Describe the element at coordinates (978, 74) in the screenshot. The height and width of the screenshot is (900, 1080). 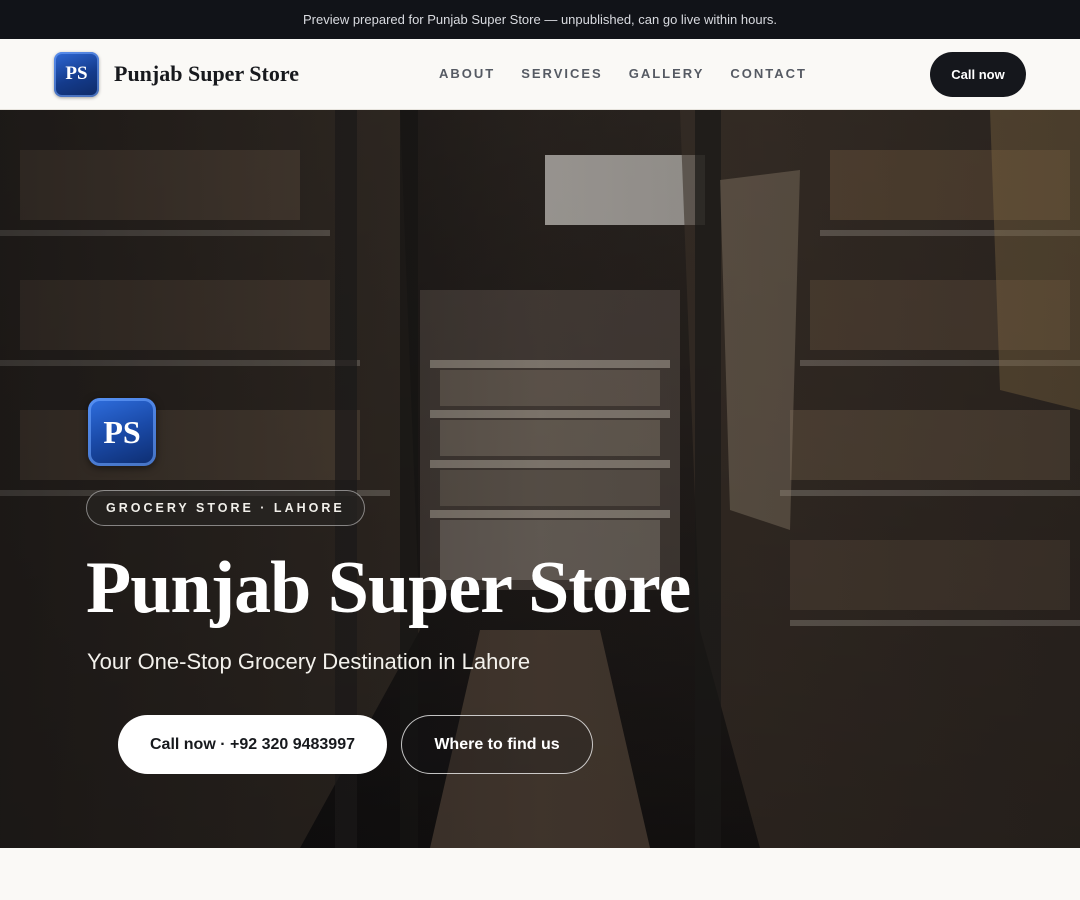
I see `header-call-button: Call now` at that location.